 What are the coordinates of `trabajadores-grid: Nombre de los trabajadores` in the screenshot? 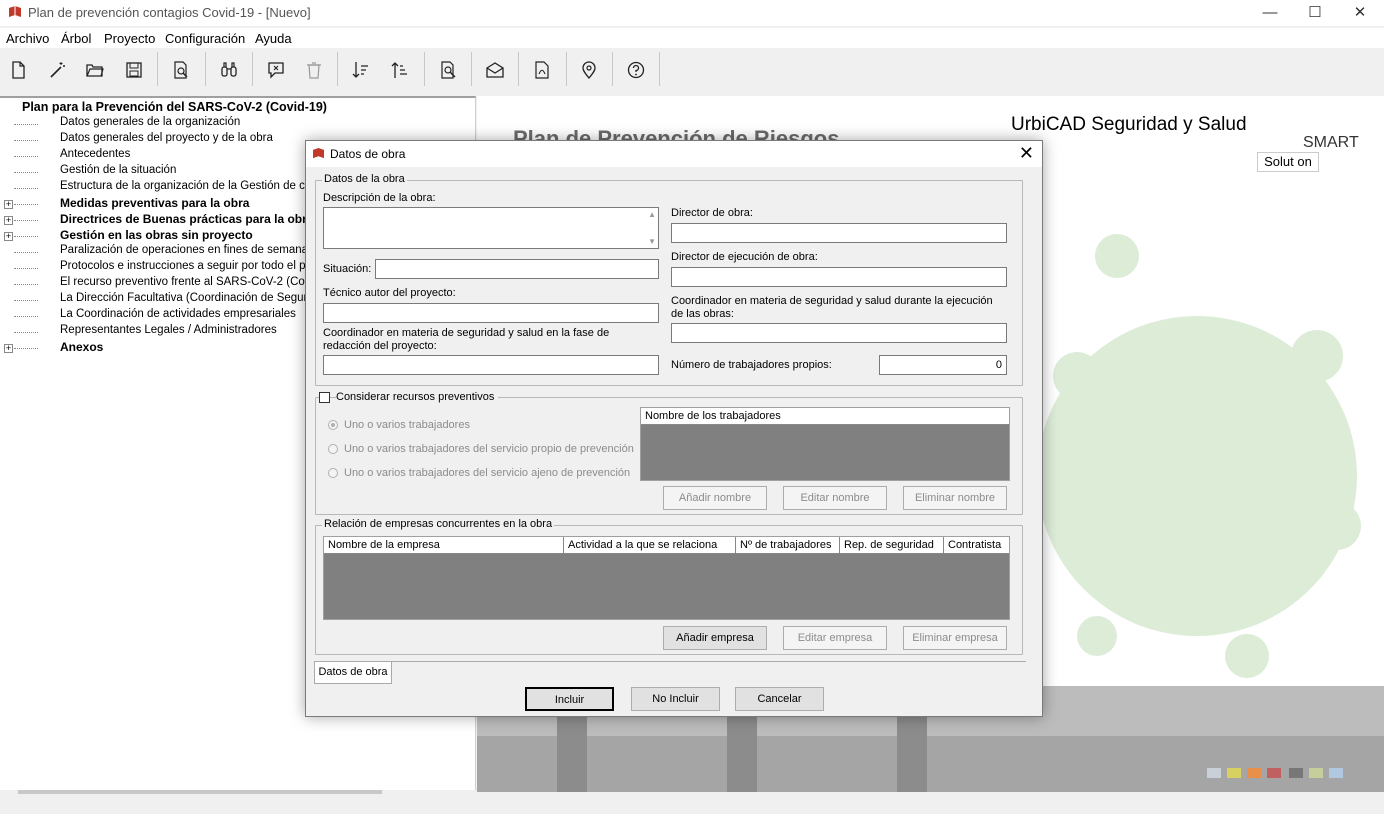 It's located at (825, 444).